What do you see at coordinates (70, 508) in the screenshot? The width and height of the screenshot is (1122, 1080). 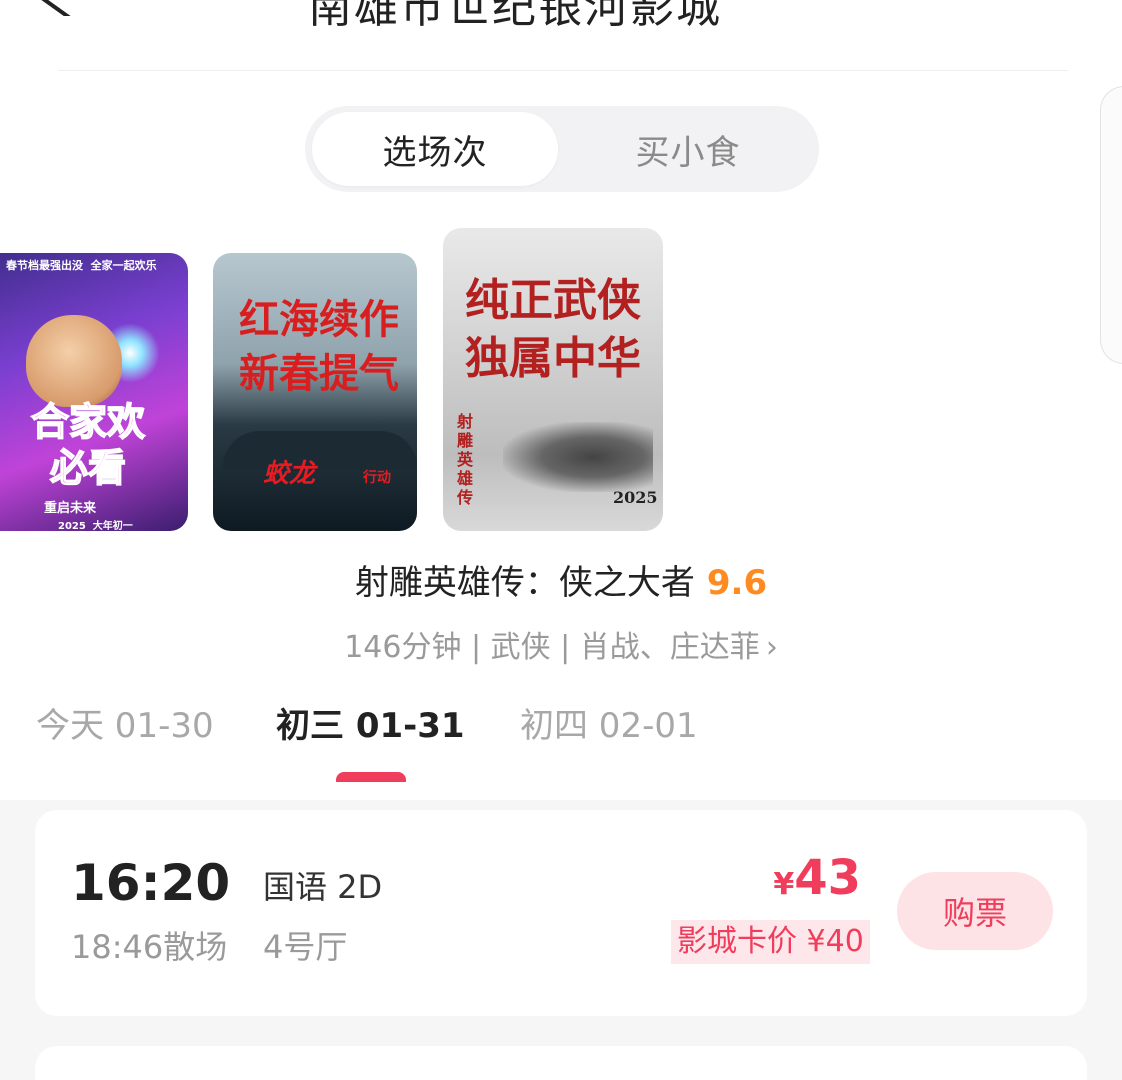 I see `poster-movie-name: 重启未来` at bounding box center [70, 508].